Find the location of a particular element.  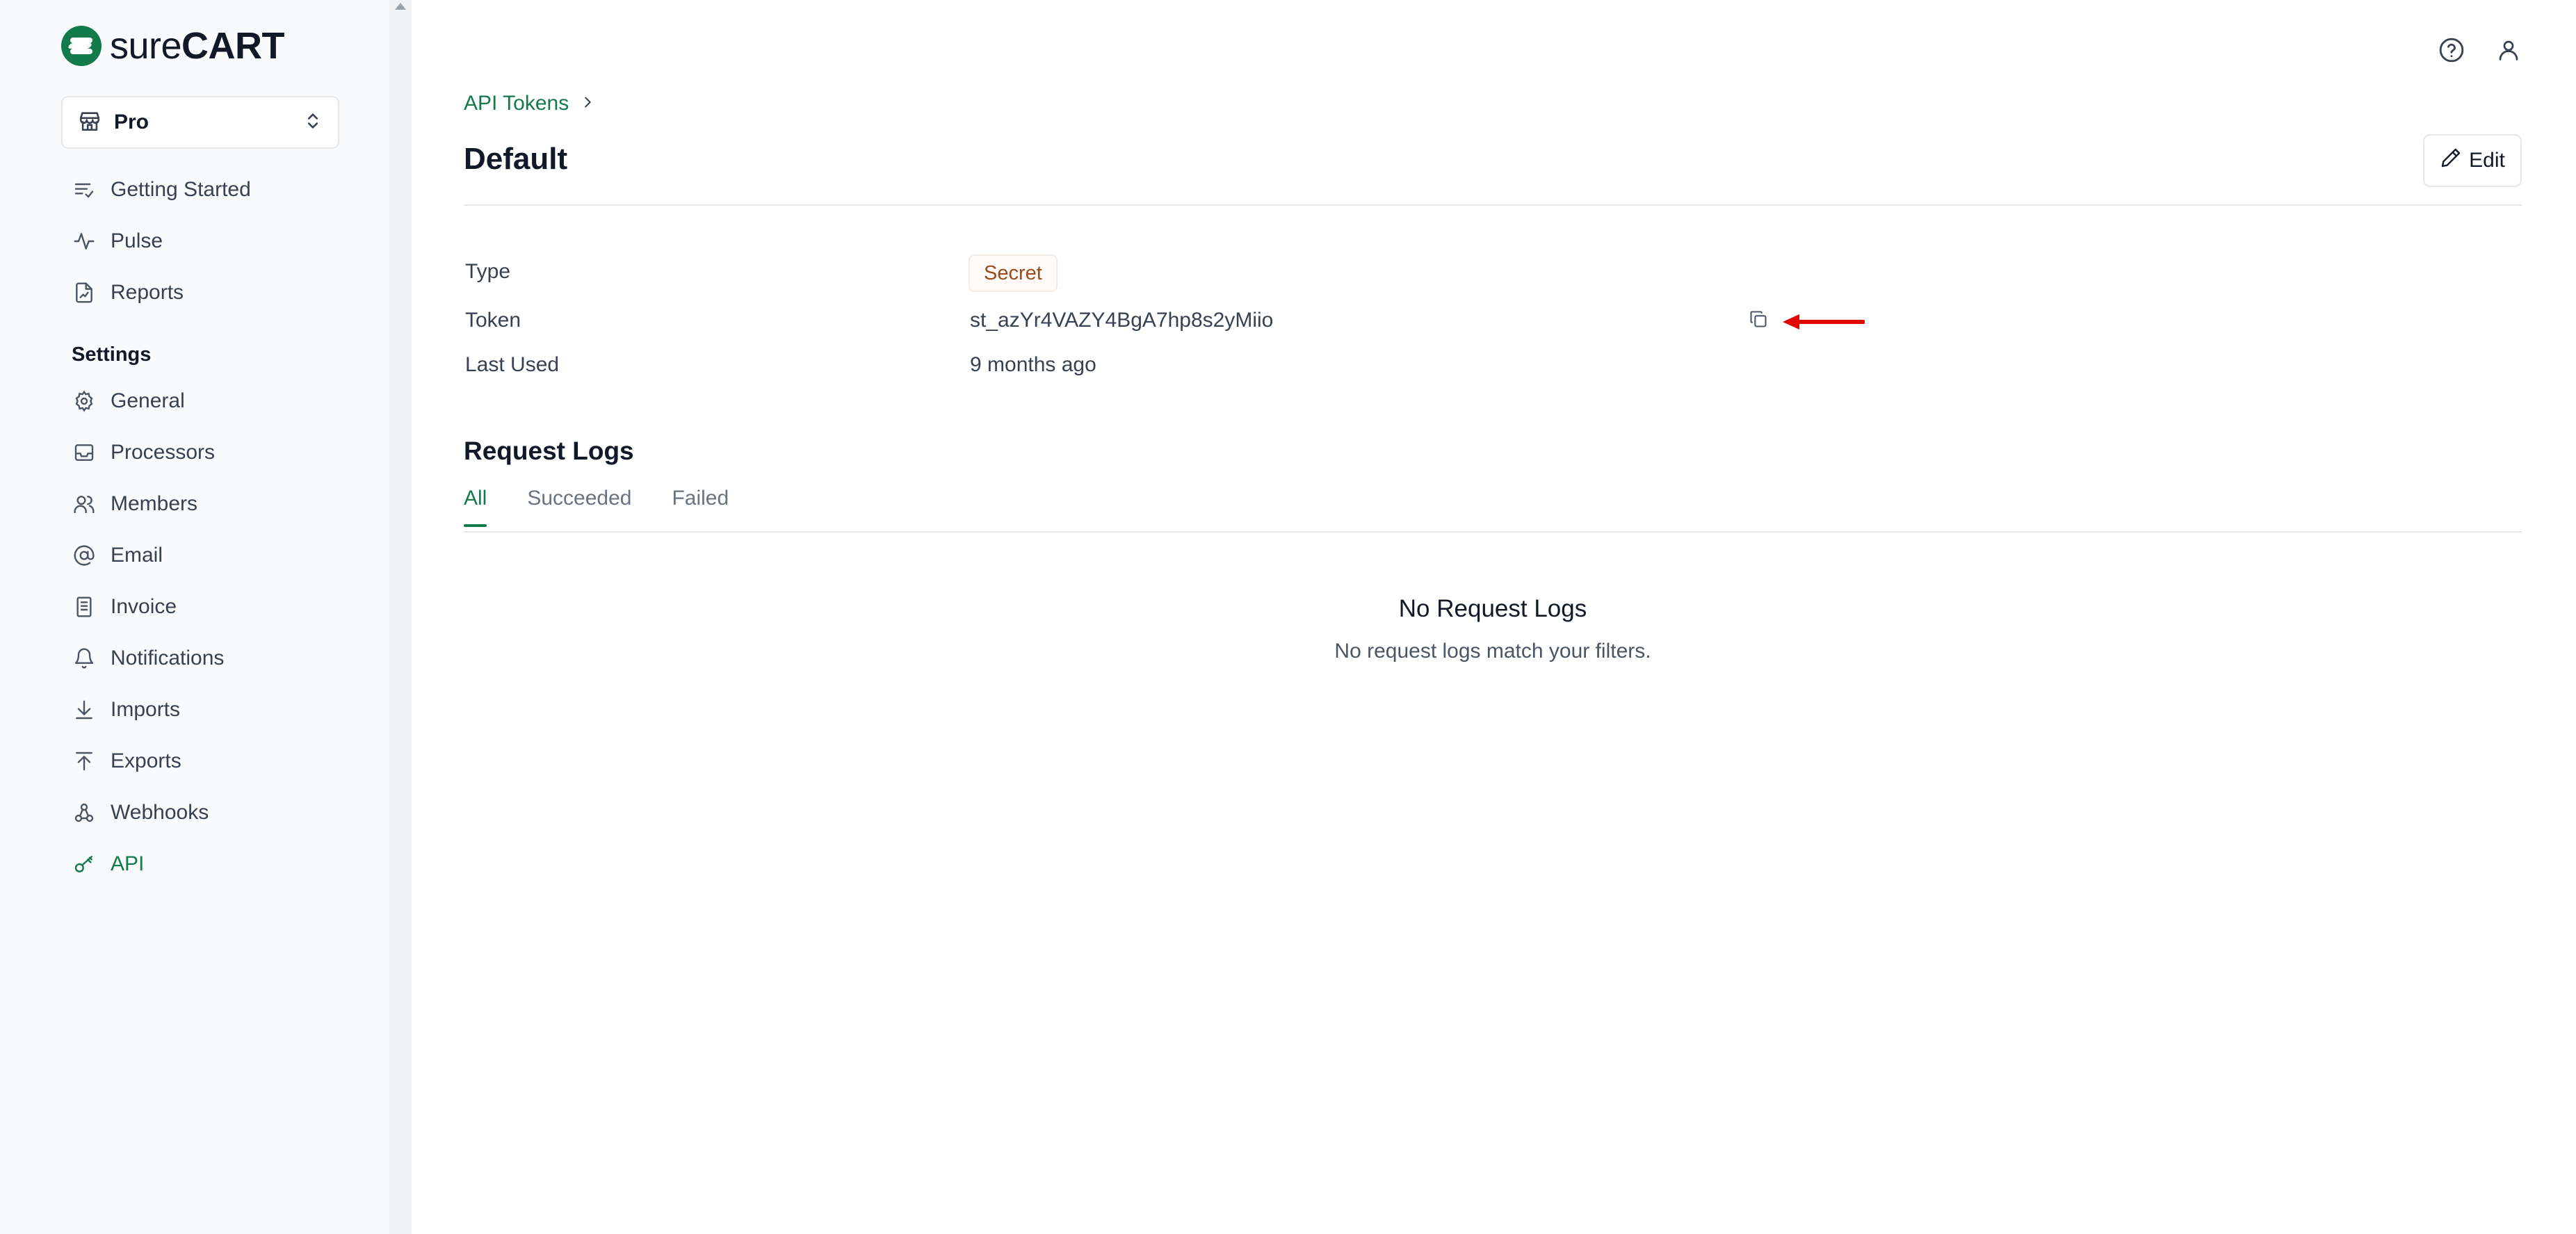

sidebar-item-label: Imports is located at coordinates (146, 709).